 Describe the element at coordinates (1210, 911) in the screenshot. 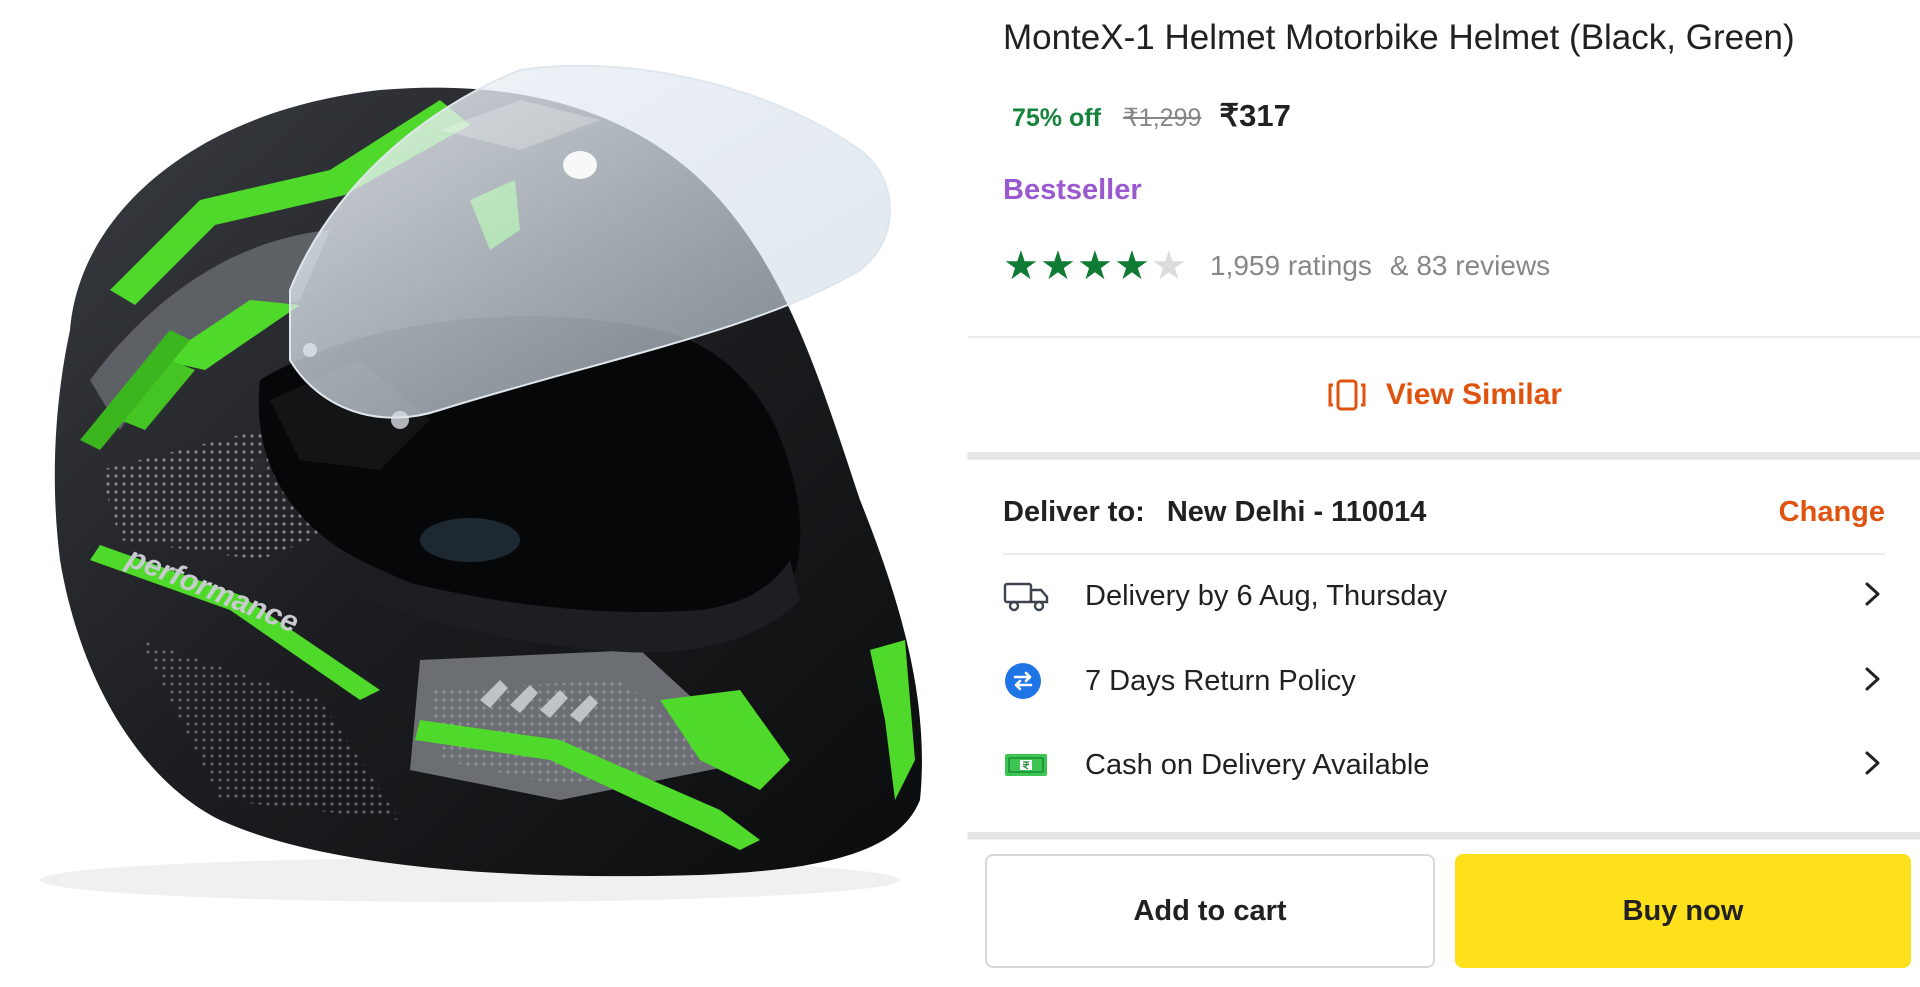

I see `add-to-cart-button: Add to cart` at that location.